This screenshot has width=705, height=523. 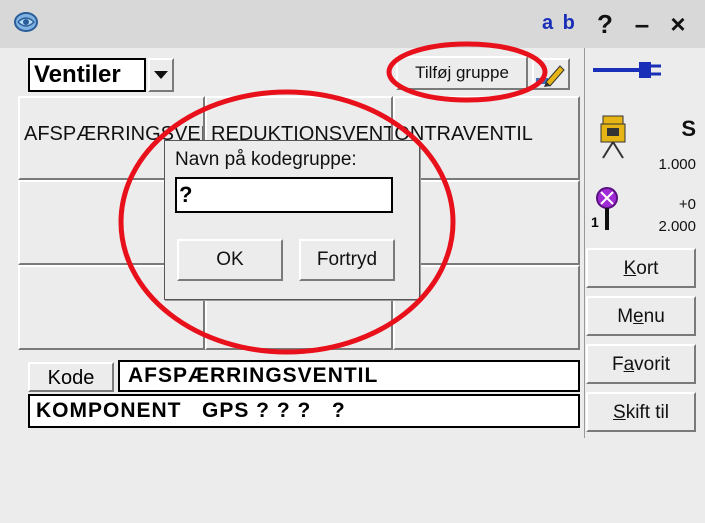 I want to click on help-button: ?, so click(x=605, y=24).